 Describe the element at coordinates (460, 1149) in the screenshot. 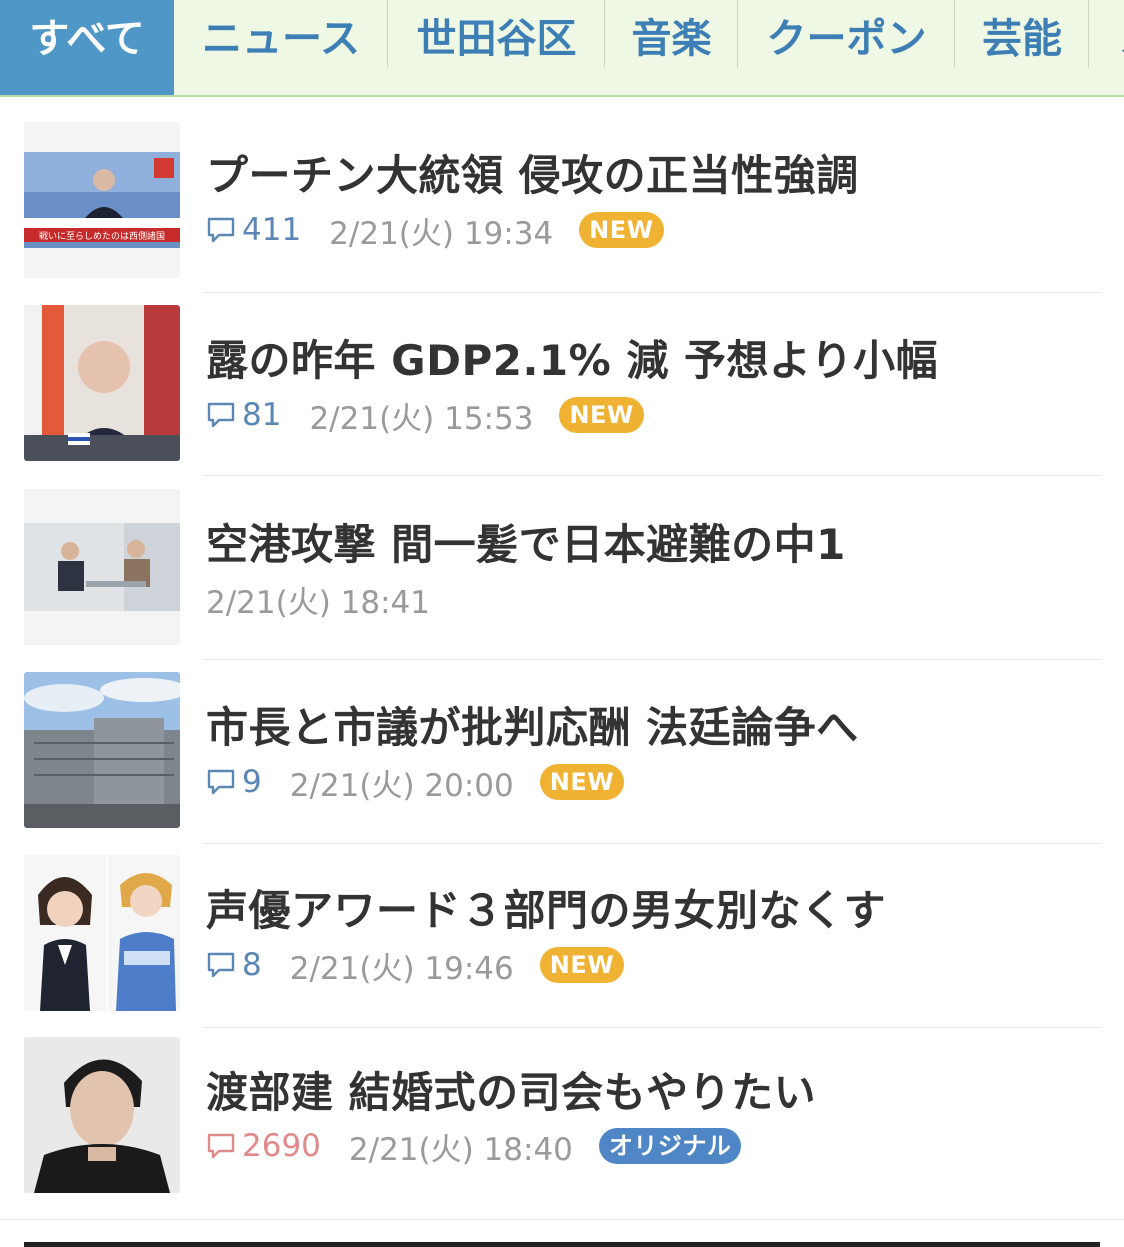

I see `article-date: 2/21(火) 18:40` at that location.